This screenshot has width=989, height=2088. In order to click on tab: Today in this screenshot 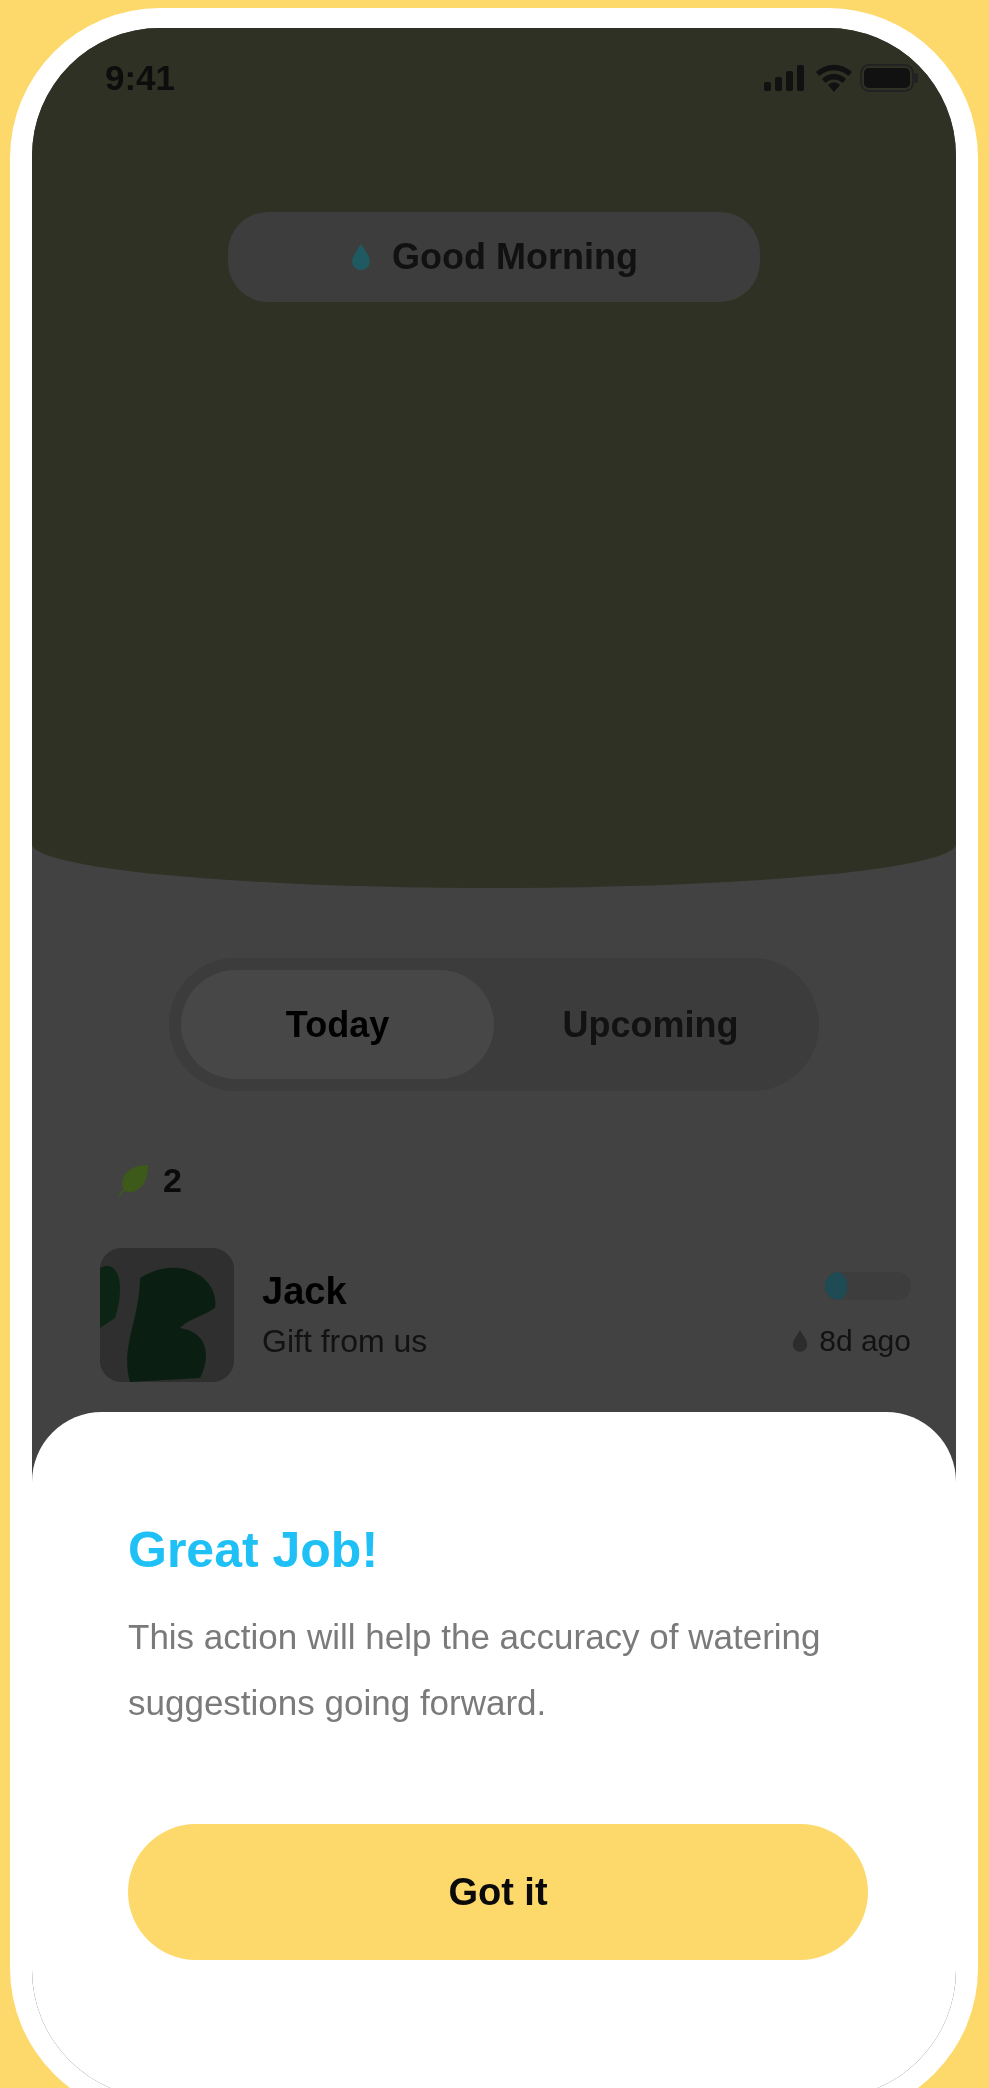, I will do `click(337, 1024)`.